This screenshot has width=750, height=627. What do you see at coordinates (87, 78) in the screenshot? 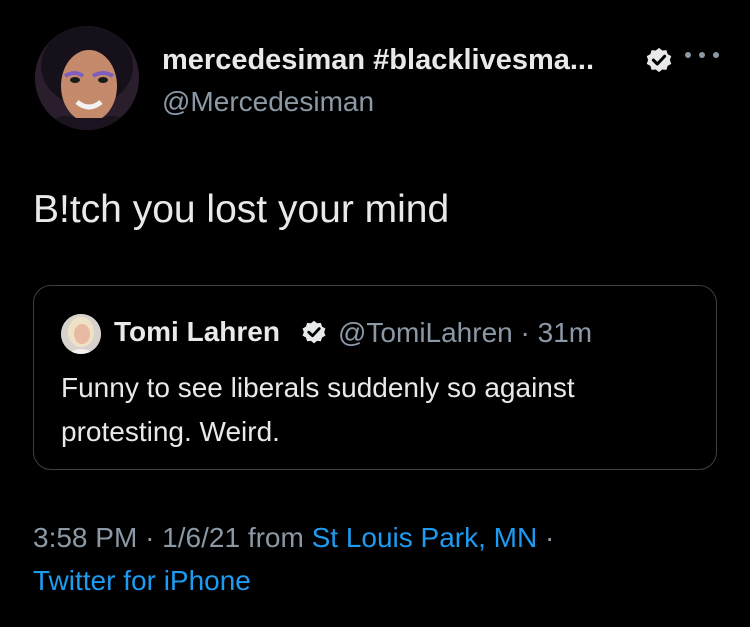
I see `author-avatar` at bounding box center [87, 78].